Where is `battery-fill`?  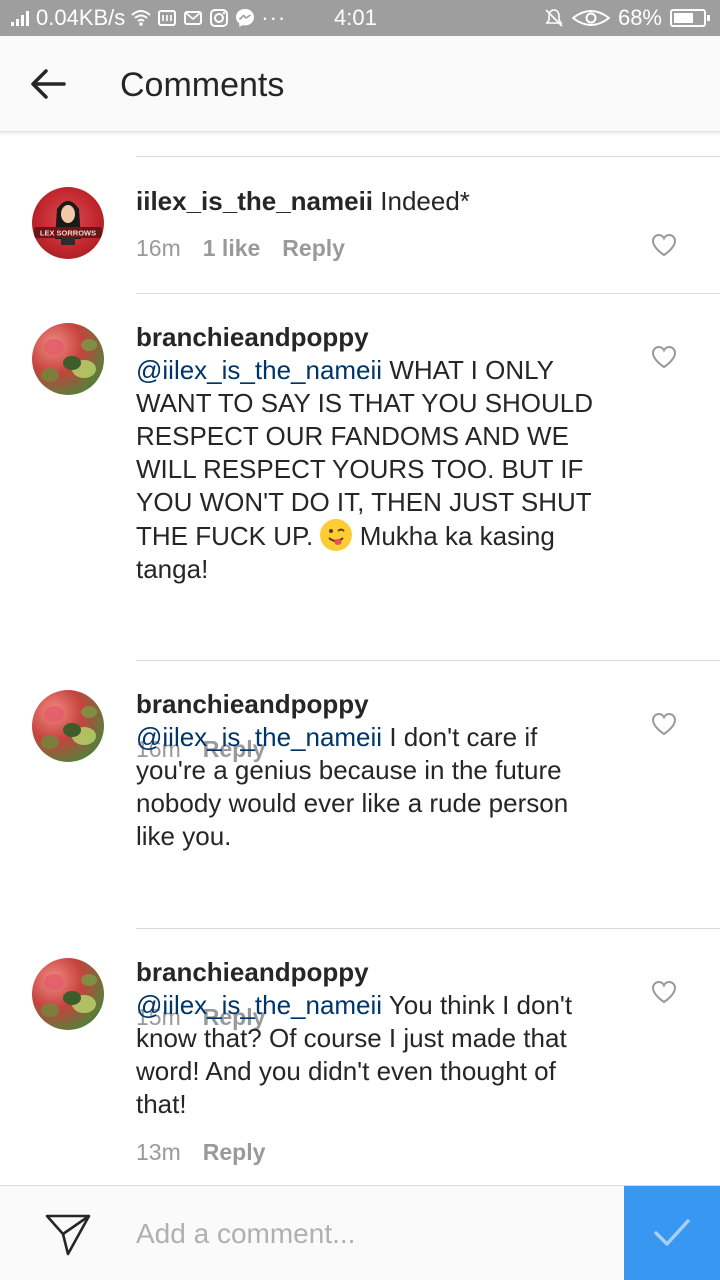
battery-fill is located at coordinates (684, 18).